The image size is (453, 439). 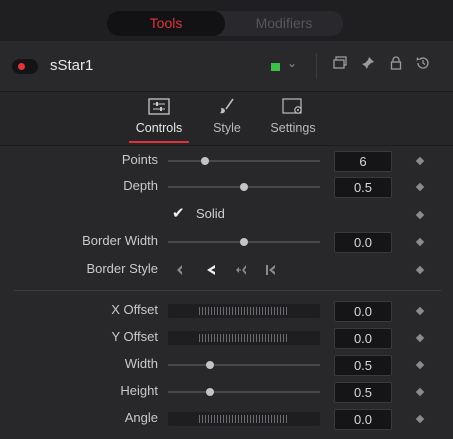 What do you see at coordinates (226, 270) in the screenshot?
I see `param-border-style: Border Style` at bounding box center [226, 270].